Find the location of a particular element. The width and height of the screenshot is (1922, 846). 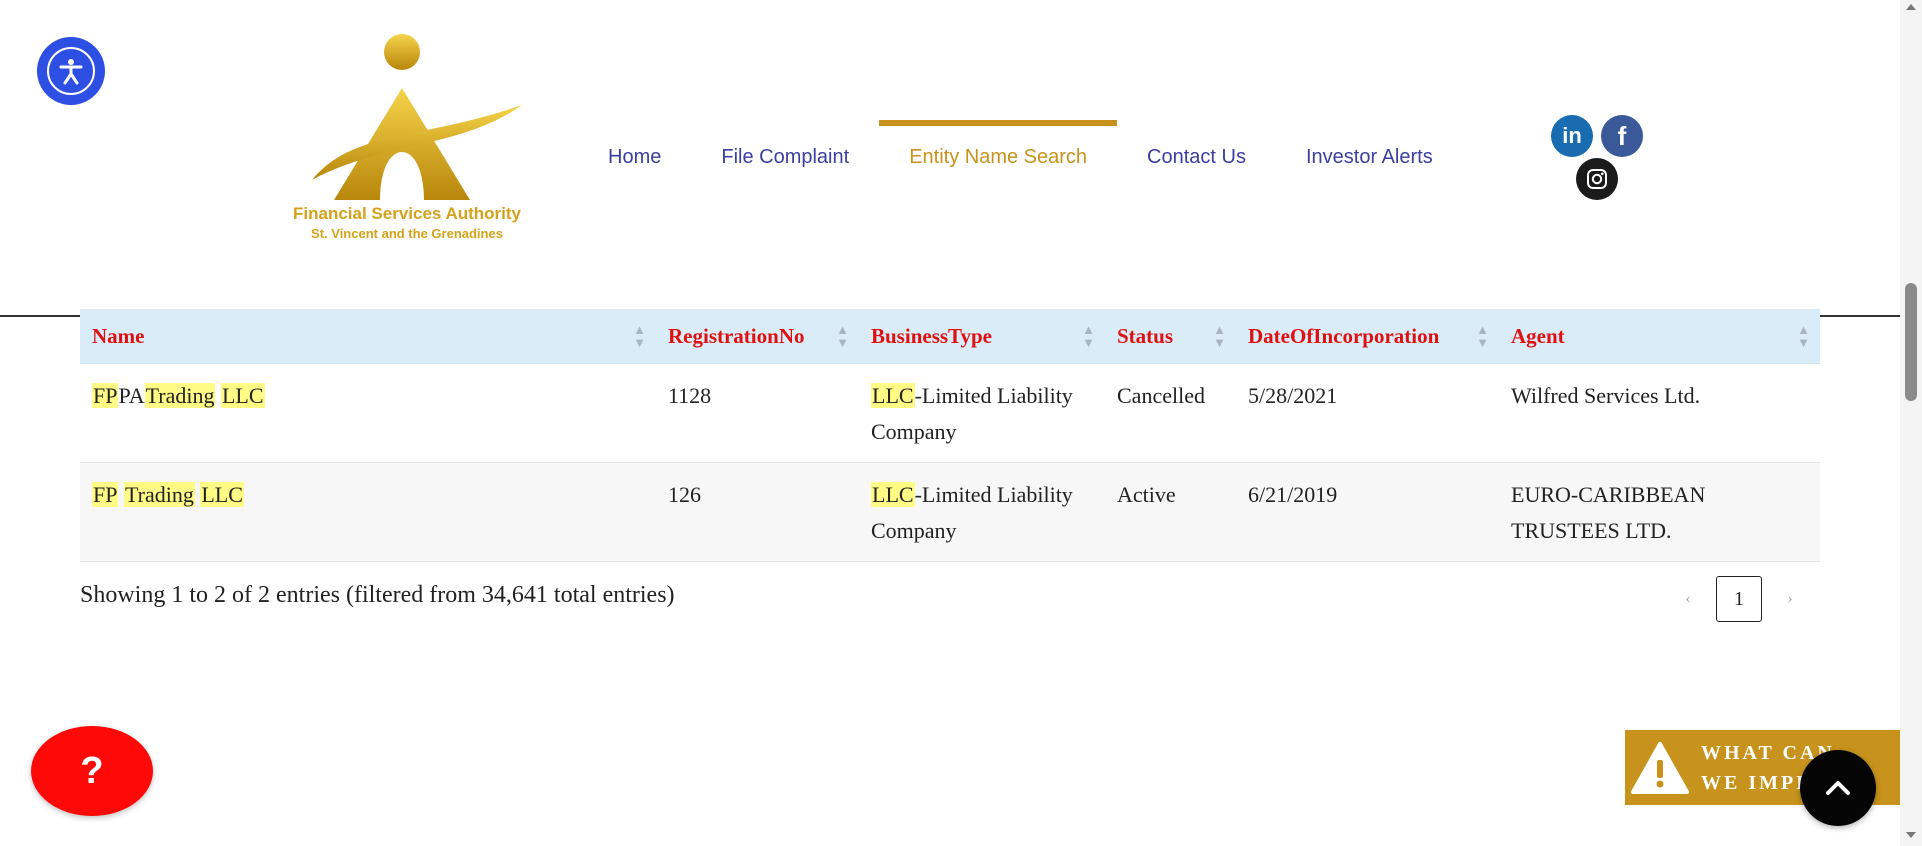

logo-title: Financial Services Authority is located at coordinates (407, 213).